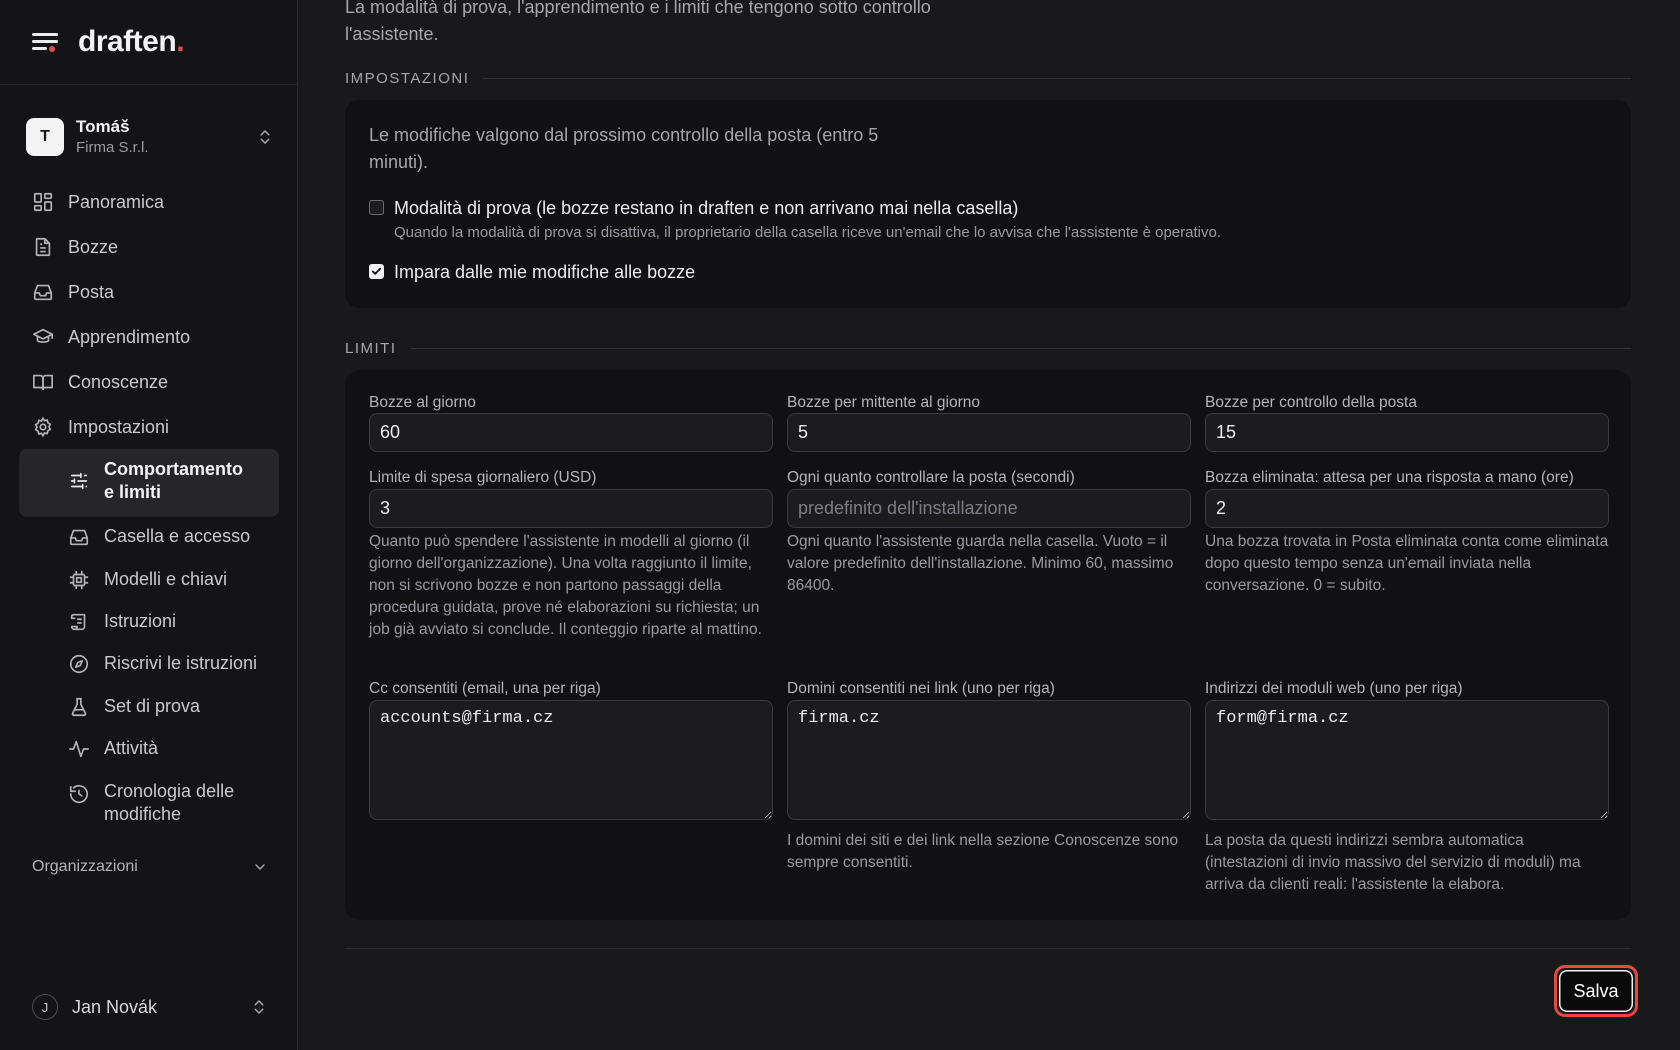 Image resolution: width=1680 pixels, height=1050 pixels. I want to click on menu-icon, so click(45, 42).